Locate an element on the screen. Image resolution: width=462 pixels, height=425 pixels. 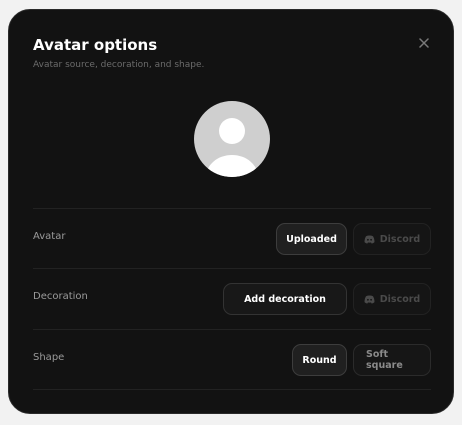
decoration-discord-button: Discord is located at coordinates (392, 299).